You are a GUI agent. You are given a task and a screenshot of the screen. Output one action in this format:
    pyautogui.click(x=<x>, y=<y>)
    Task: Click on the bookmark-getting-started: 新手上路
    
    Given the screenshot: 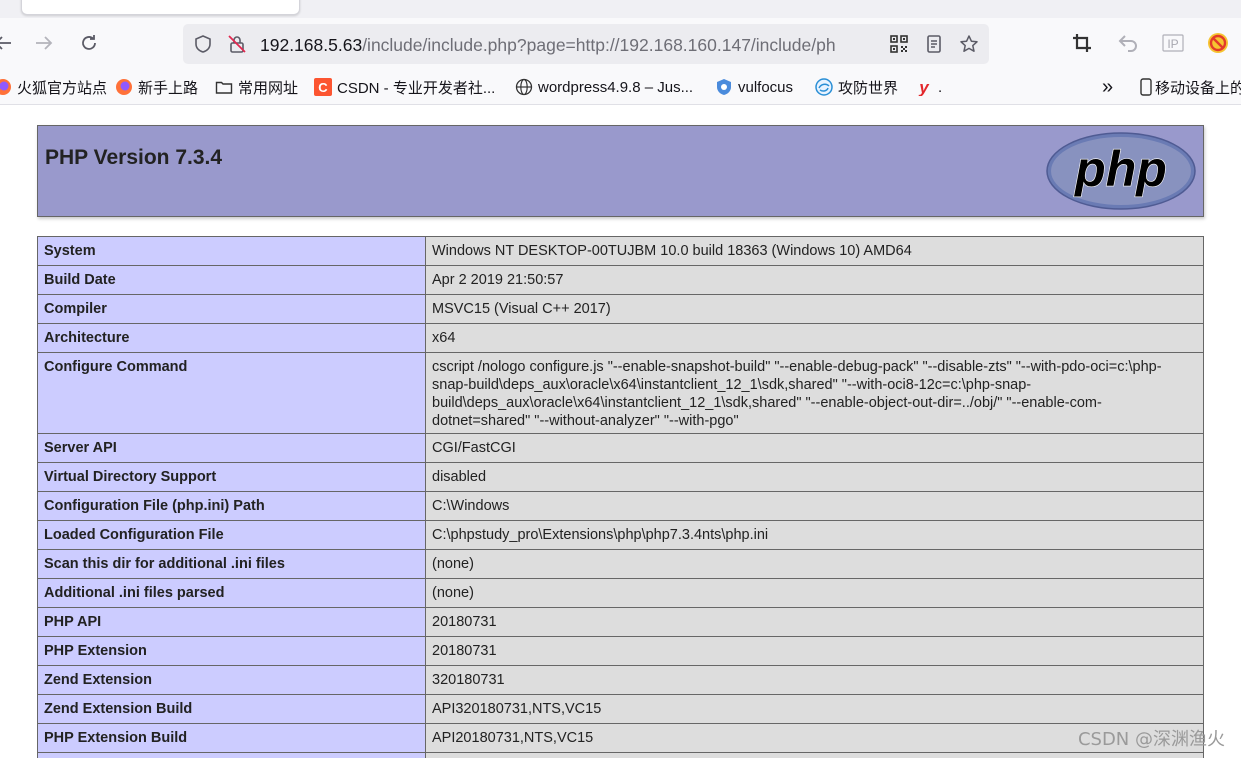 What is the action you would take?
    pyautogui.click(x=156, y=87)
    